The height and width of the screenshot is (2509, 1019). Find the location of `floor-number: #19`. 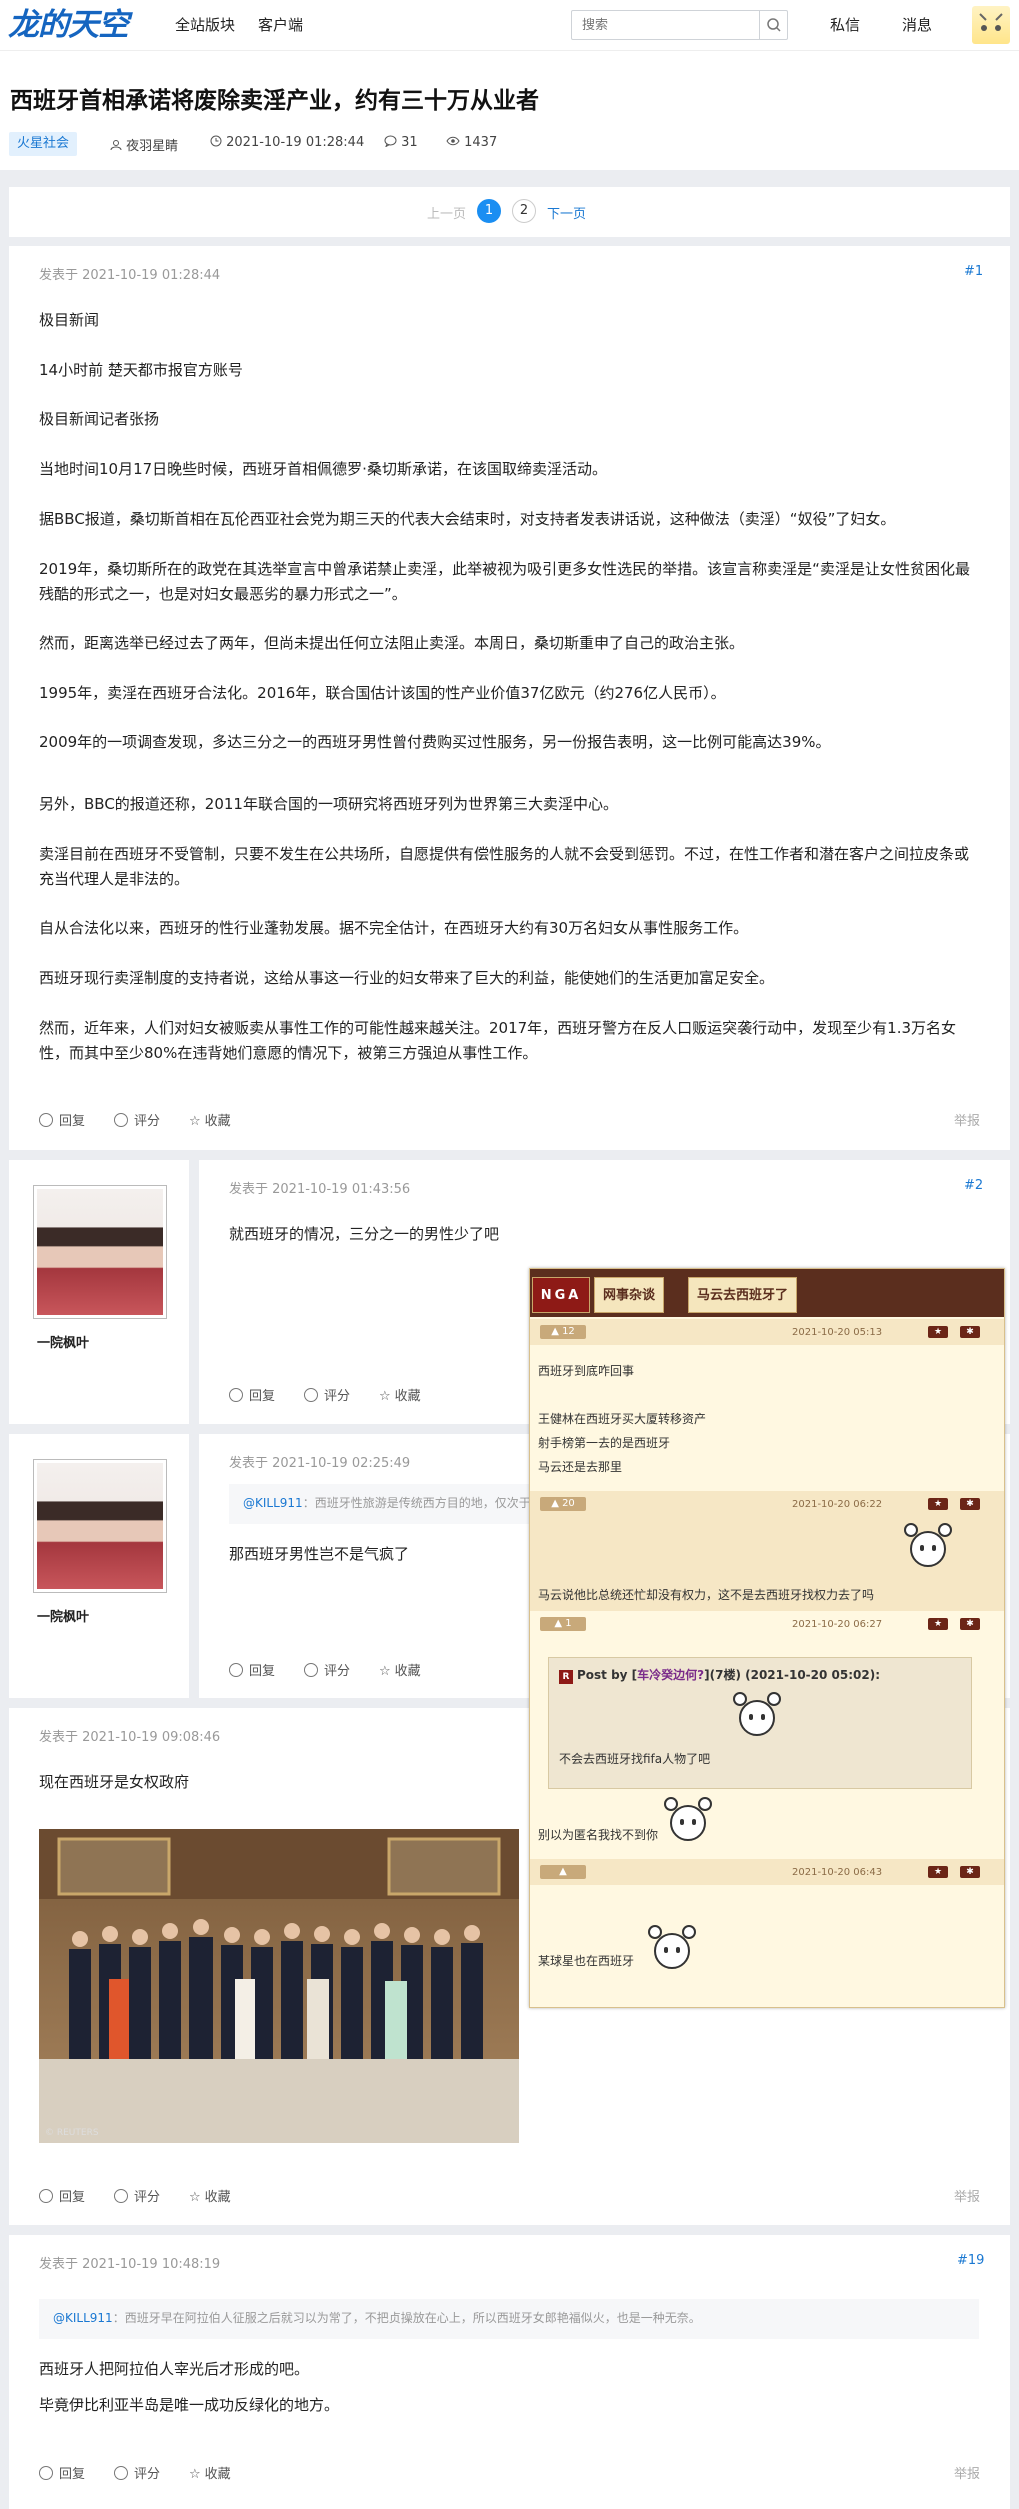

floor-number: #19 is located at coordinates (970, 2260).